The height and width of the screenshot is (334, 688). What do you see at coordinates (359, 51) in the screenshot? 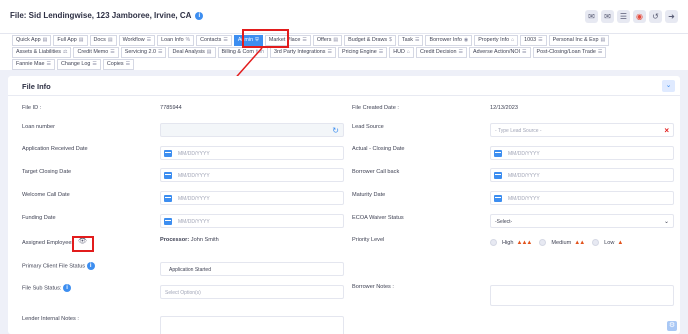
I see `tab-label: Pricing Engine` at bounding box center [359, 51].